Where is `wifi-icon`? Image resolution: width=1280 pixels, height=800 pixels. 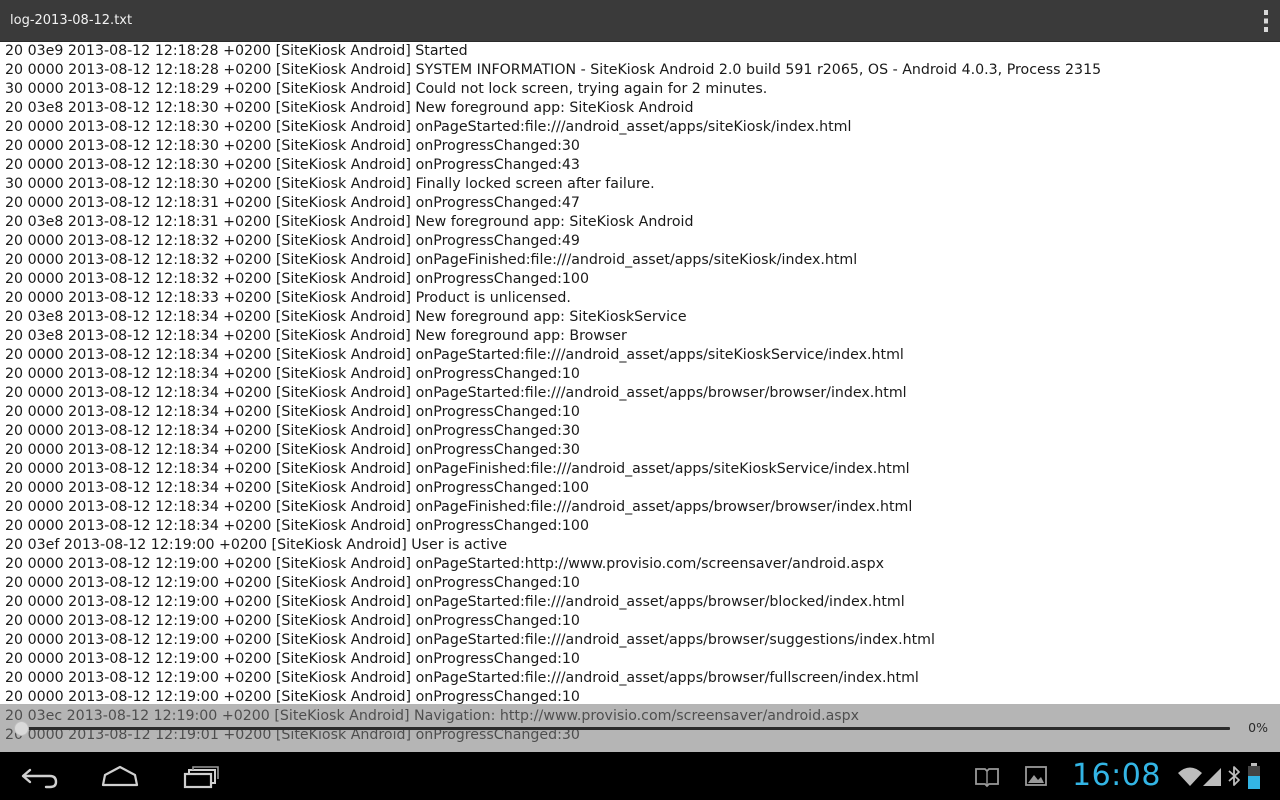 wifi-icon is located at coordinates (1190, 776).